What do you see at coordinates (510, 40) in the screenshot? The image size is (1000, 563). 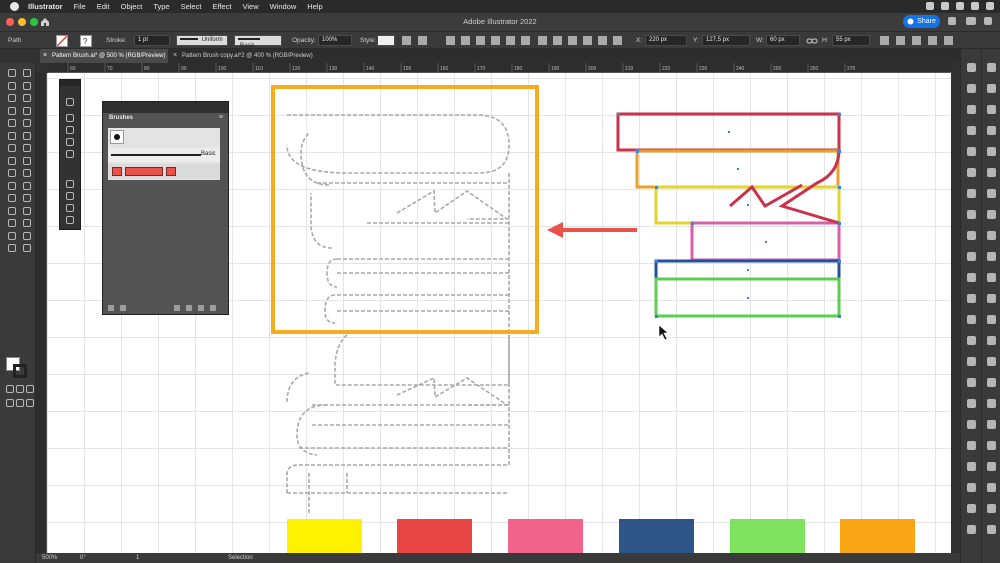 I see `align-middle-icon` at bounding box center [510, 40].